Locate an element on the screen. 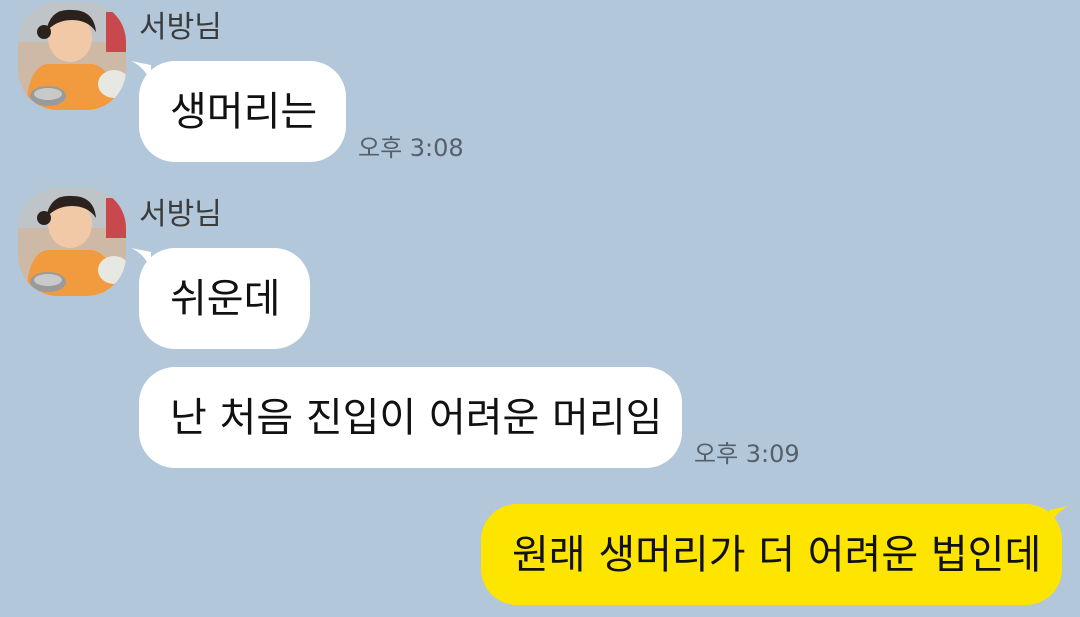  message-text: 생머리는 is located at coordinates (244, 111).